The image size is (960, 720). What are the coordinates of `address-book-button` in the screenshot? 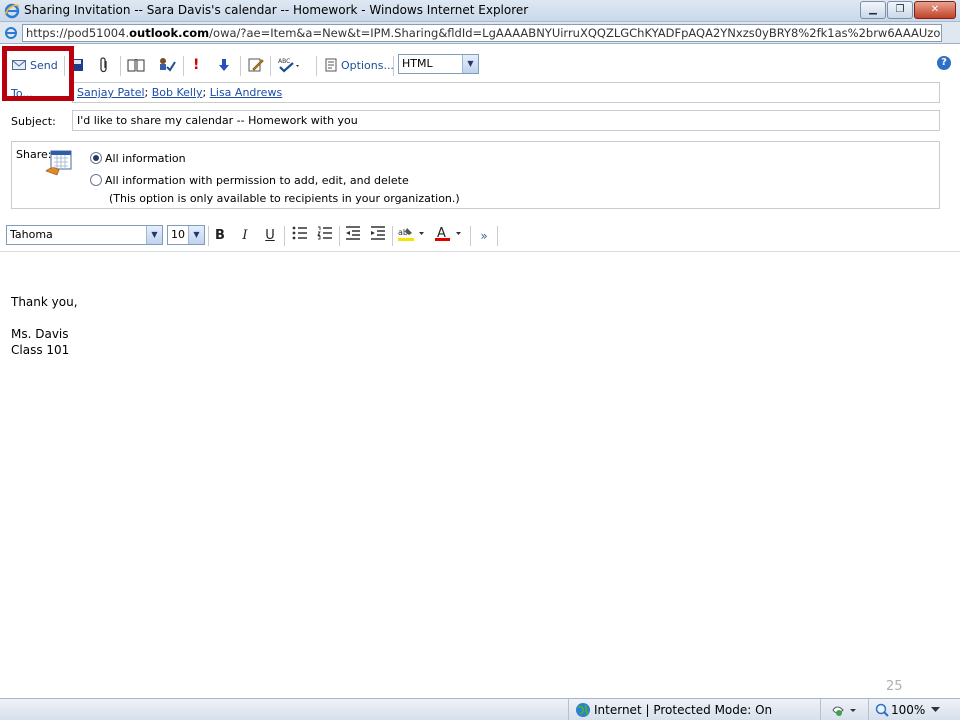 It's located at (136, 65).